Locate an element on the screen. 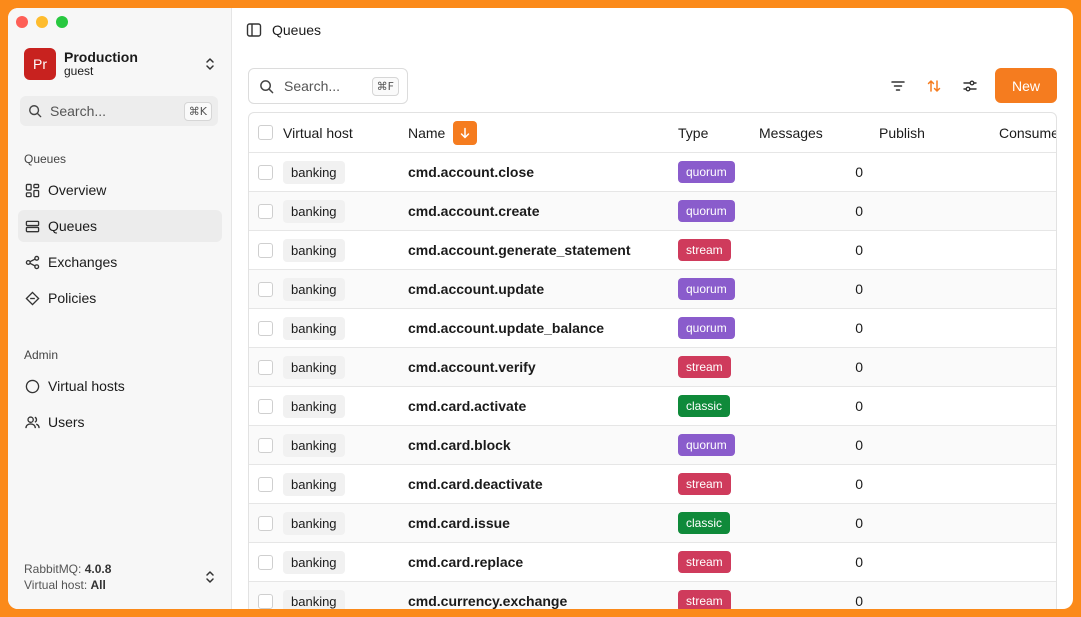  account-name: Production is located at coordinates (101, 57).